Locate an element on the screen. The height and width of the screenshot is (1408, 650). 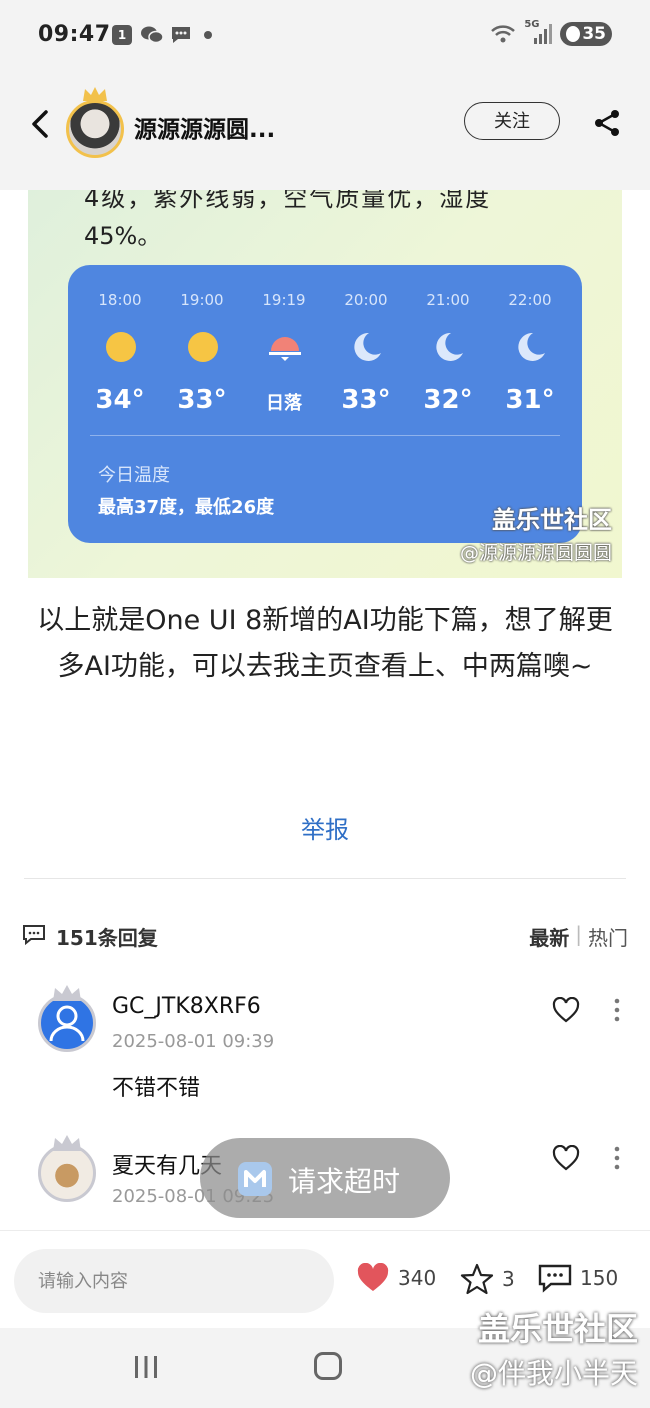
heart-filled-icon is located at coordinates (373, 1277).